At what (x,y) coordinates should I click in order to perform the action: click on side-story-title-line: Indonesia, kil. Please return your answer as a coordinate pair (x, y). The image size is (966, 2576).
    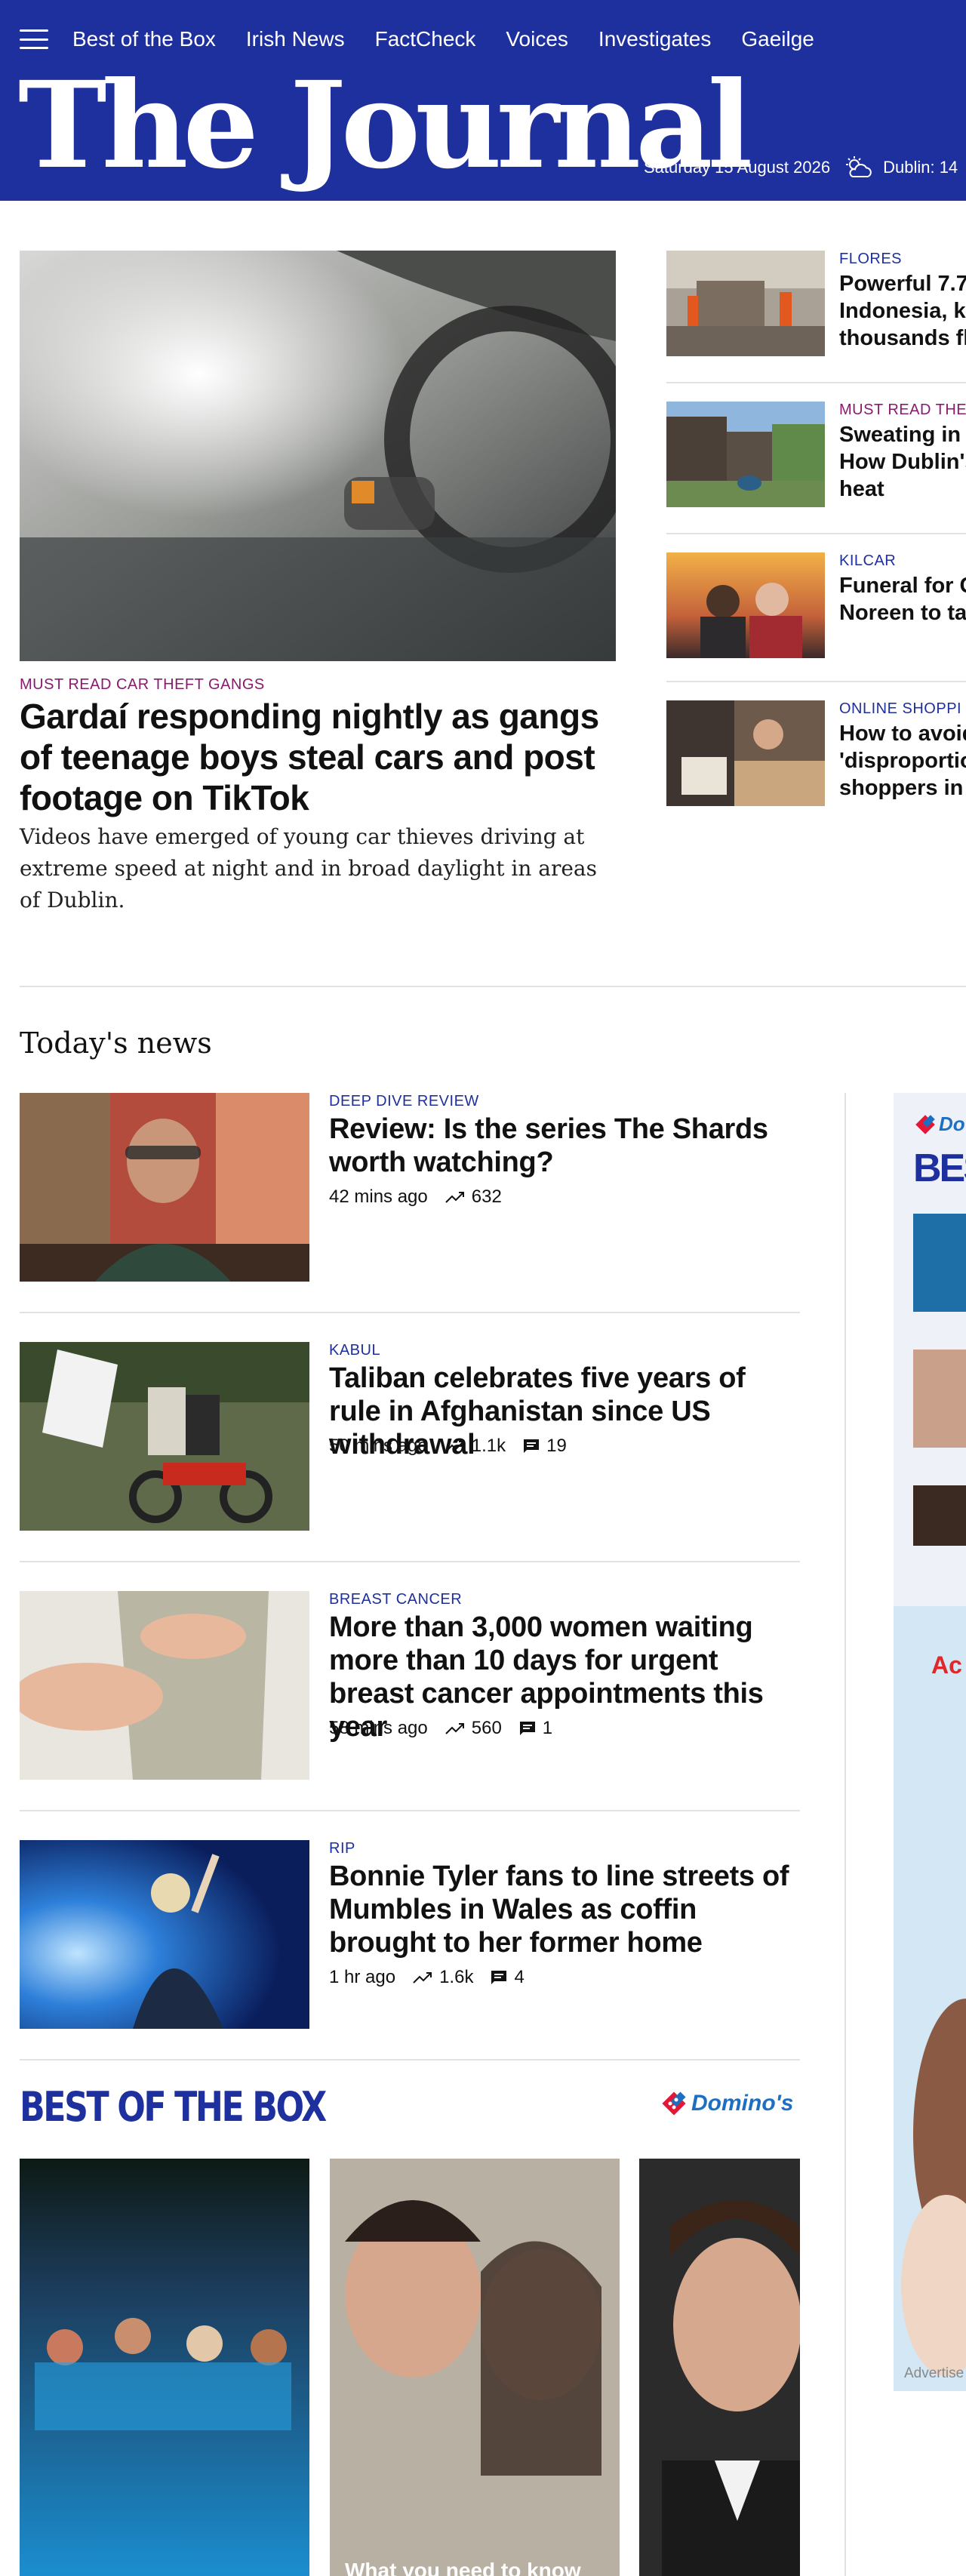
    Looking at the image, I should click on (902, 311).